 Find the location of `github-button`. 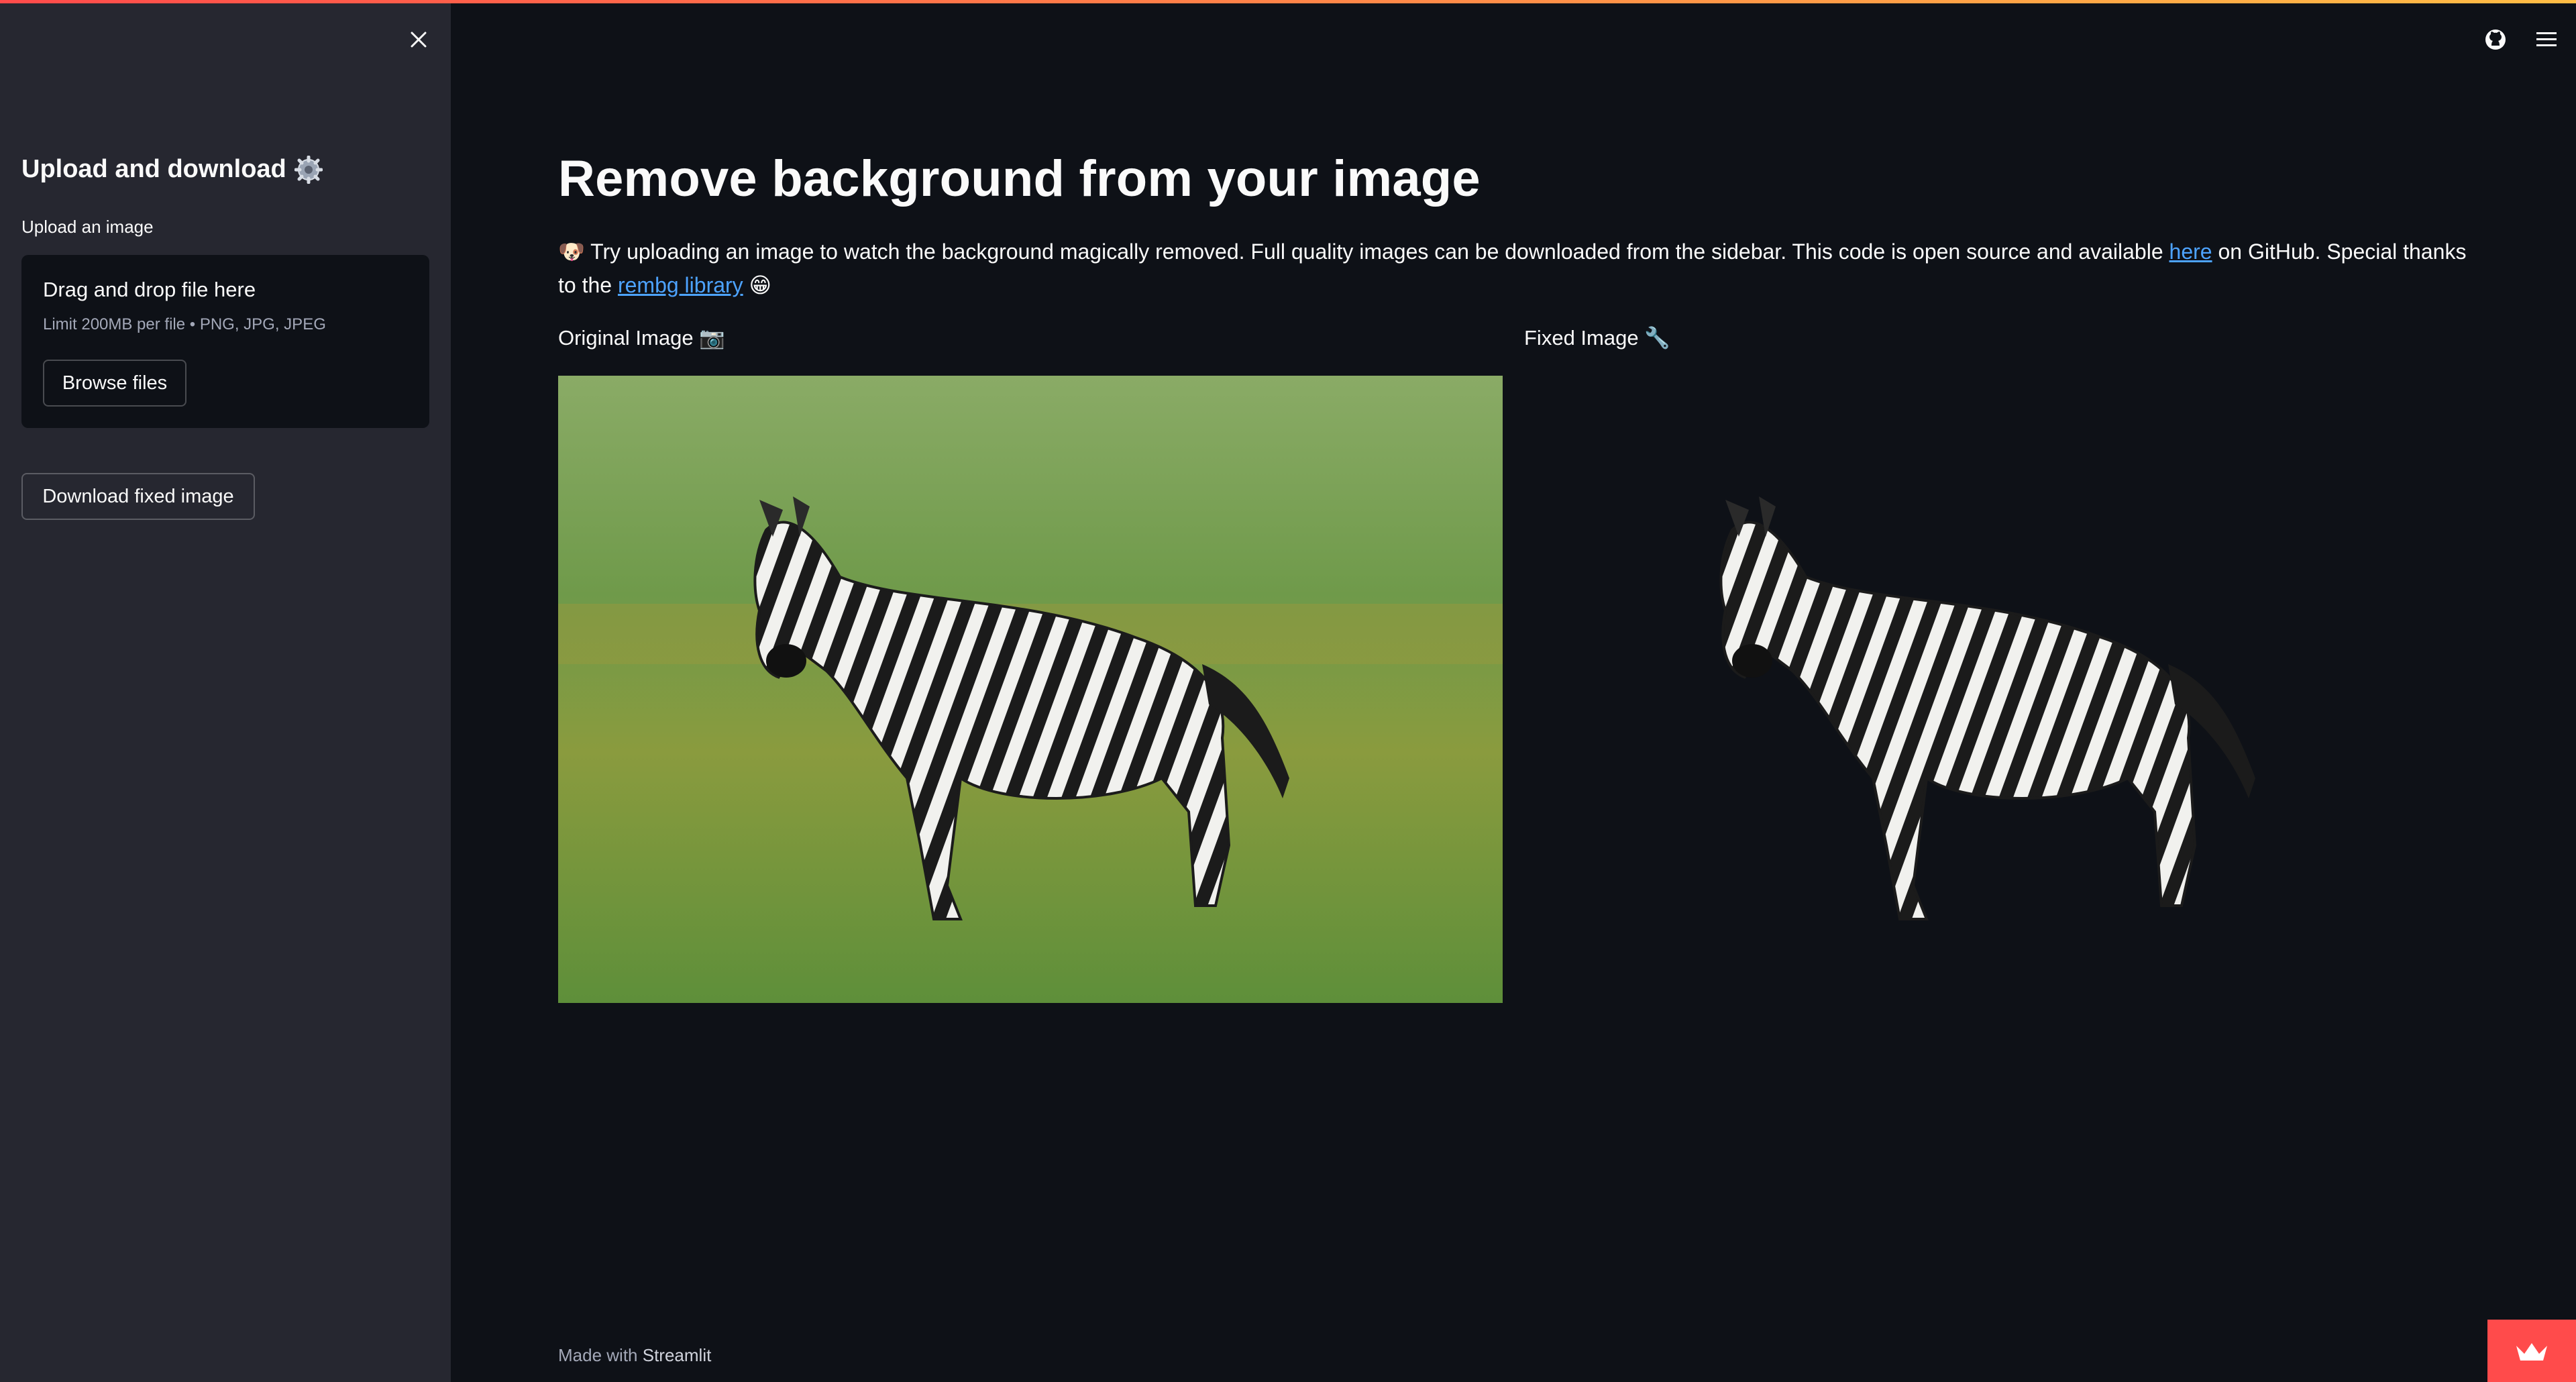

github-button is located at coordinates (2495, 39).